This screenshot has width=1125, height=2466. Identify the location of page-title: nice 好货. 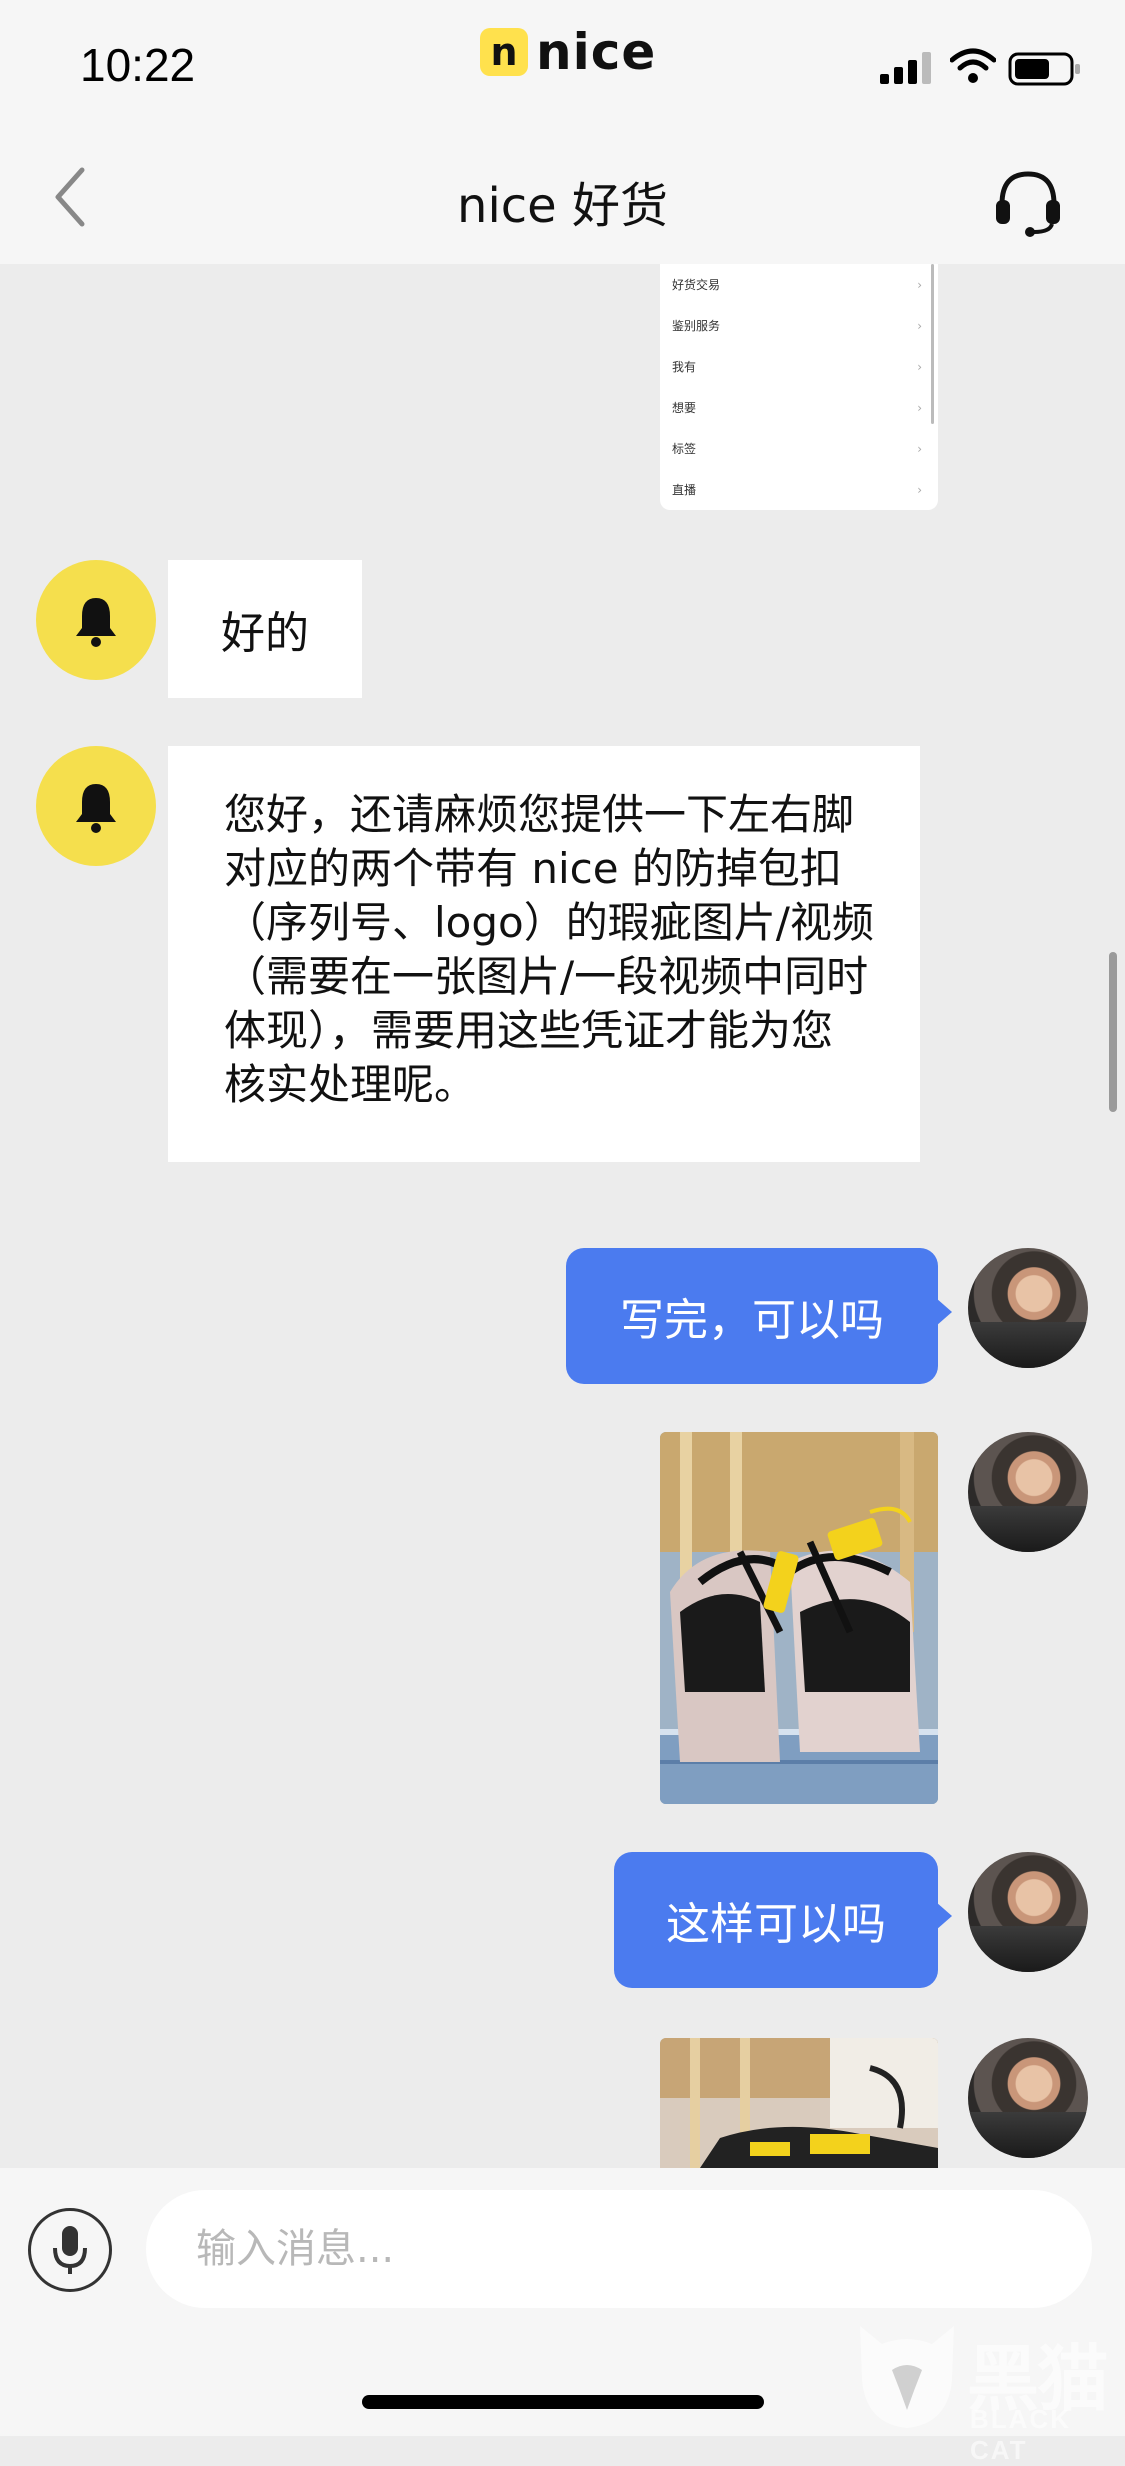
(562, 206).